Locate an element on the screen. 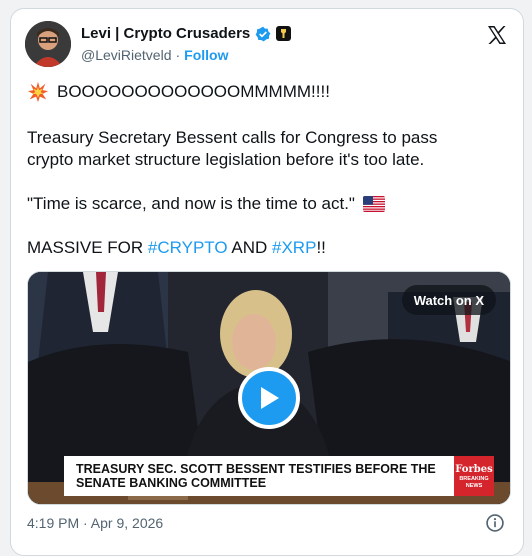  play-button is located at coordinates (269, 398).